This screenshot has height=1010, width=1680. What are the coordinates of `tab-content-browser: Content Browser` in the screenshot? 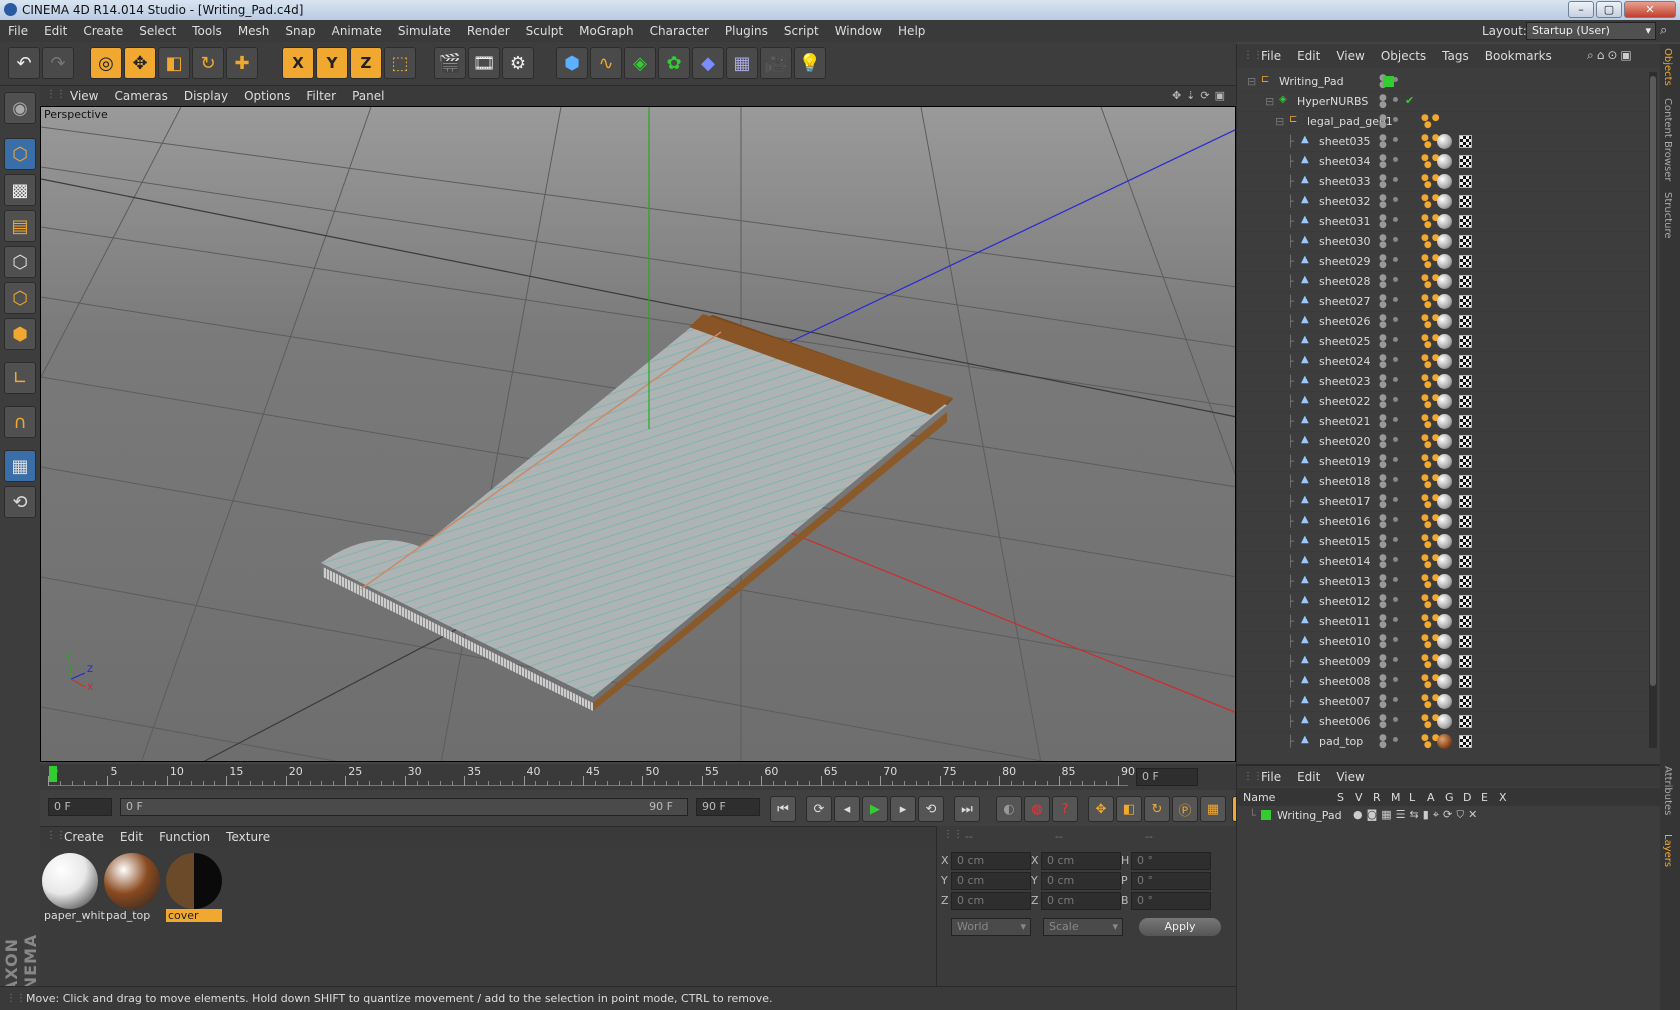 It's located at (1667, 139).